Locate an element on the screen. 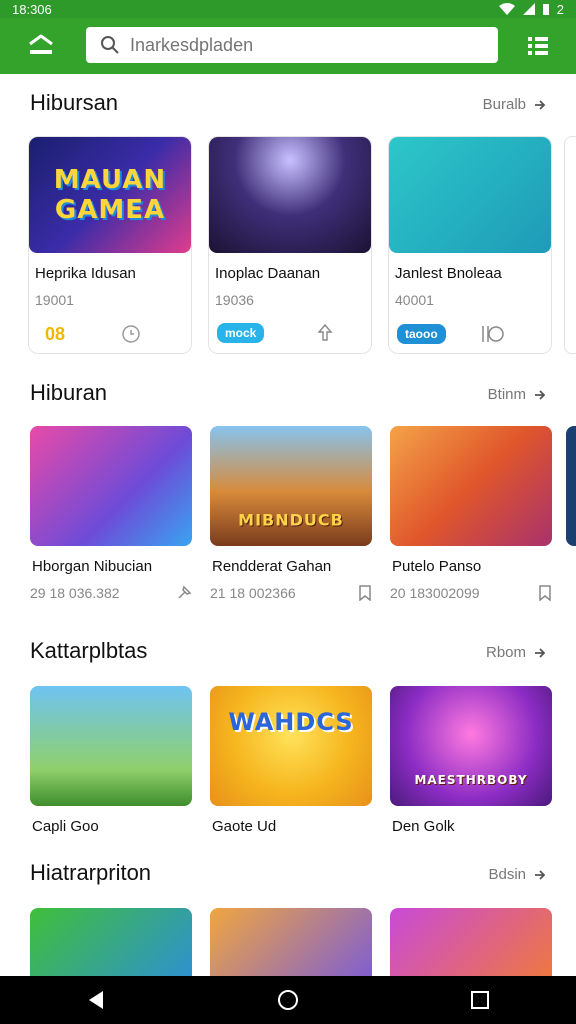 The image size is (576, 1024). app-thumbnail: MAESTHRBOBY is located at coordinates (471, 746).